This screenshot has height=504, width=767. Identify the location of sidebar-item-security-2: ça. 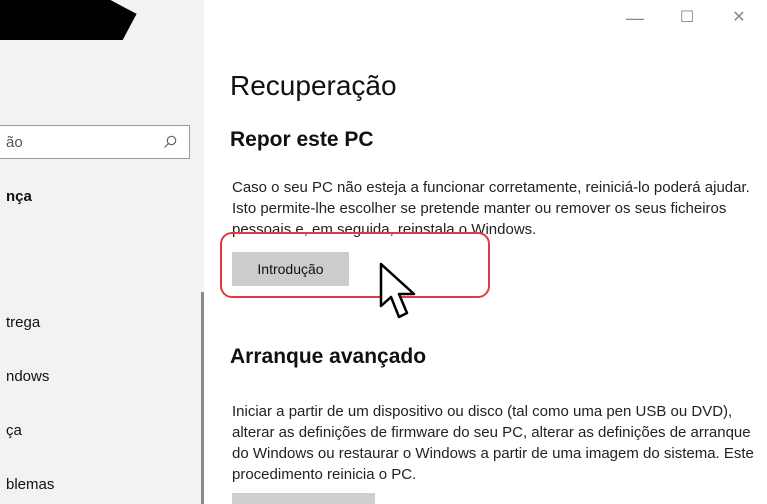
(14, 430).